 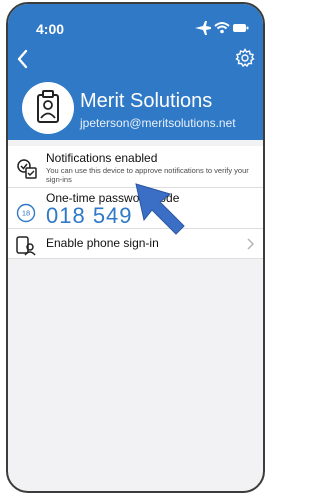 I want to click on otp-timer-value: 18, so click(x=26, y=213).